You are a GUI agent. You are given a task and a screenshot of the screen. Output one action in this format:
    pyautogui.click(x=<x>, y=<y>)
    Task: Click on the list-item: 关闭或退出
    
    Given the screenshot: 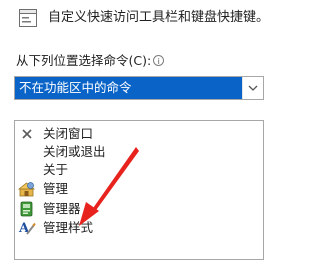 What is the action you would take?
    pyautogui.click(x=139, y=152)
    